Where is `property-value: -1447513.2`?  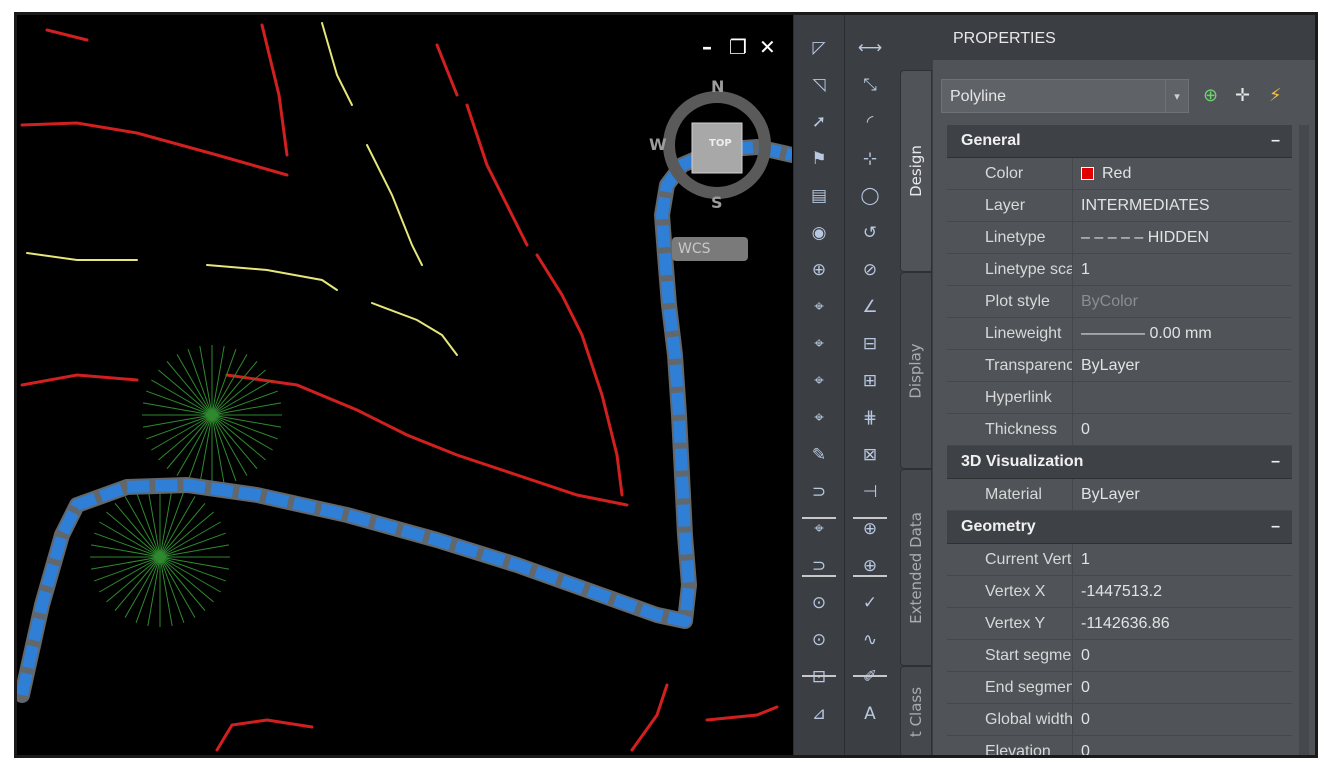 property-value: -1447513.2 is located at coordinates (1182, 591).